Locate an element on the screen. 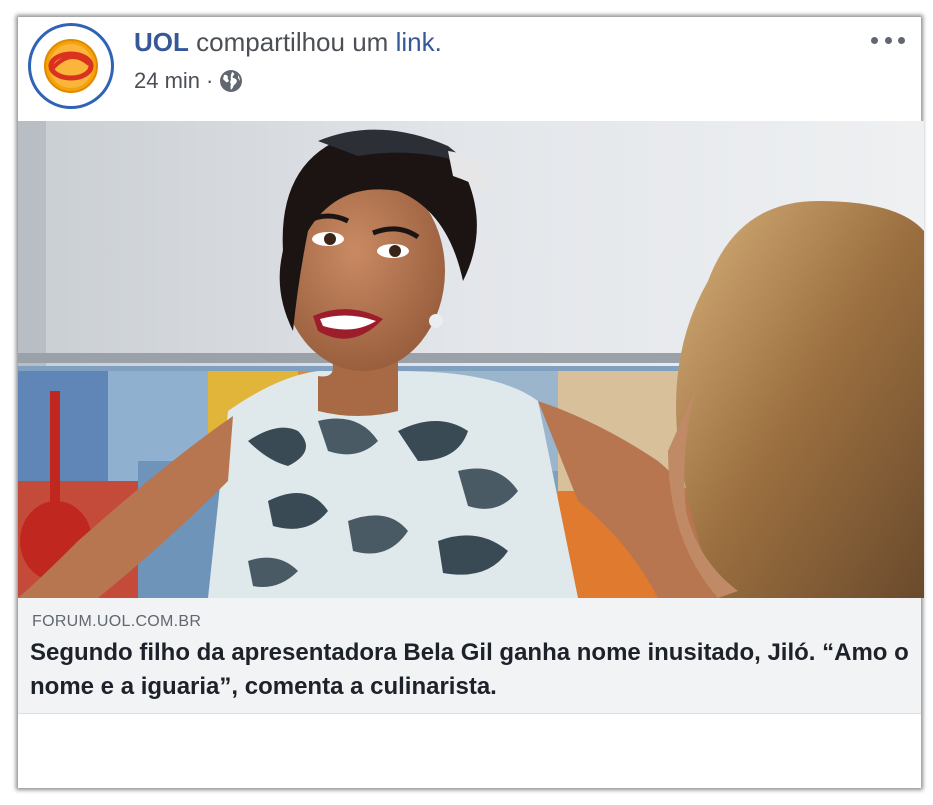 The image size is (933, 805). post-title: UOL compartilhou um link. is located at coordinates (288, 42).